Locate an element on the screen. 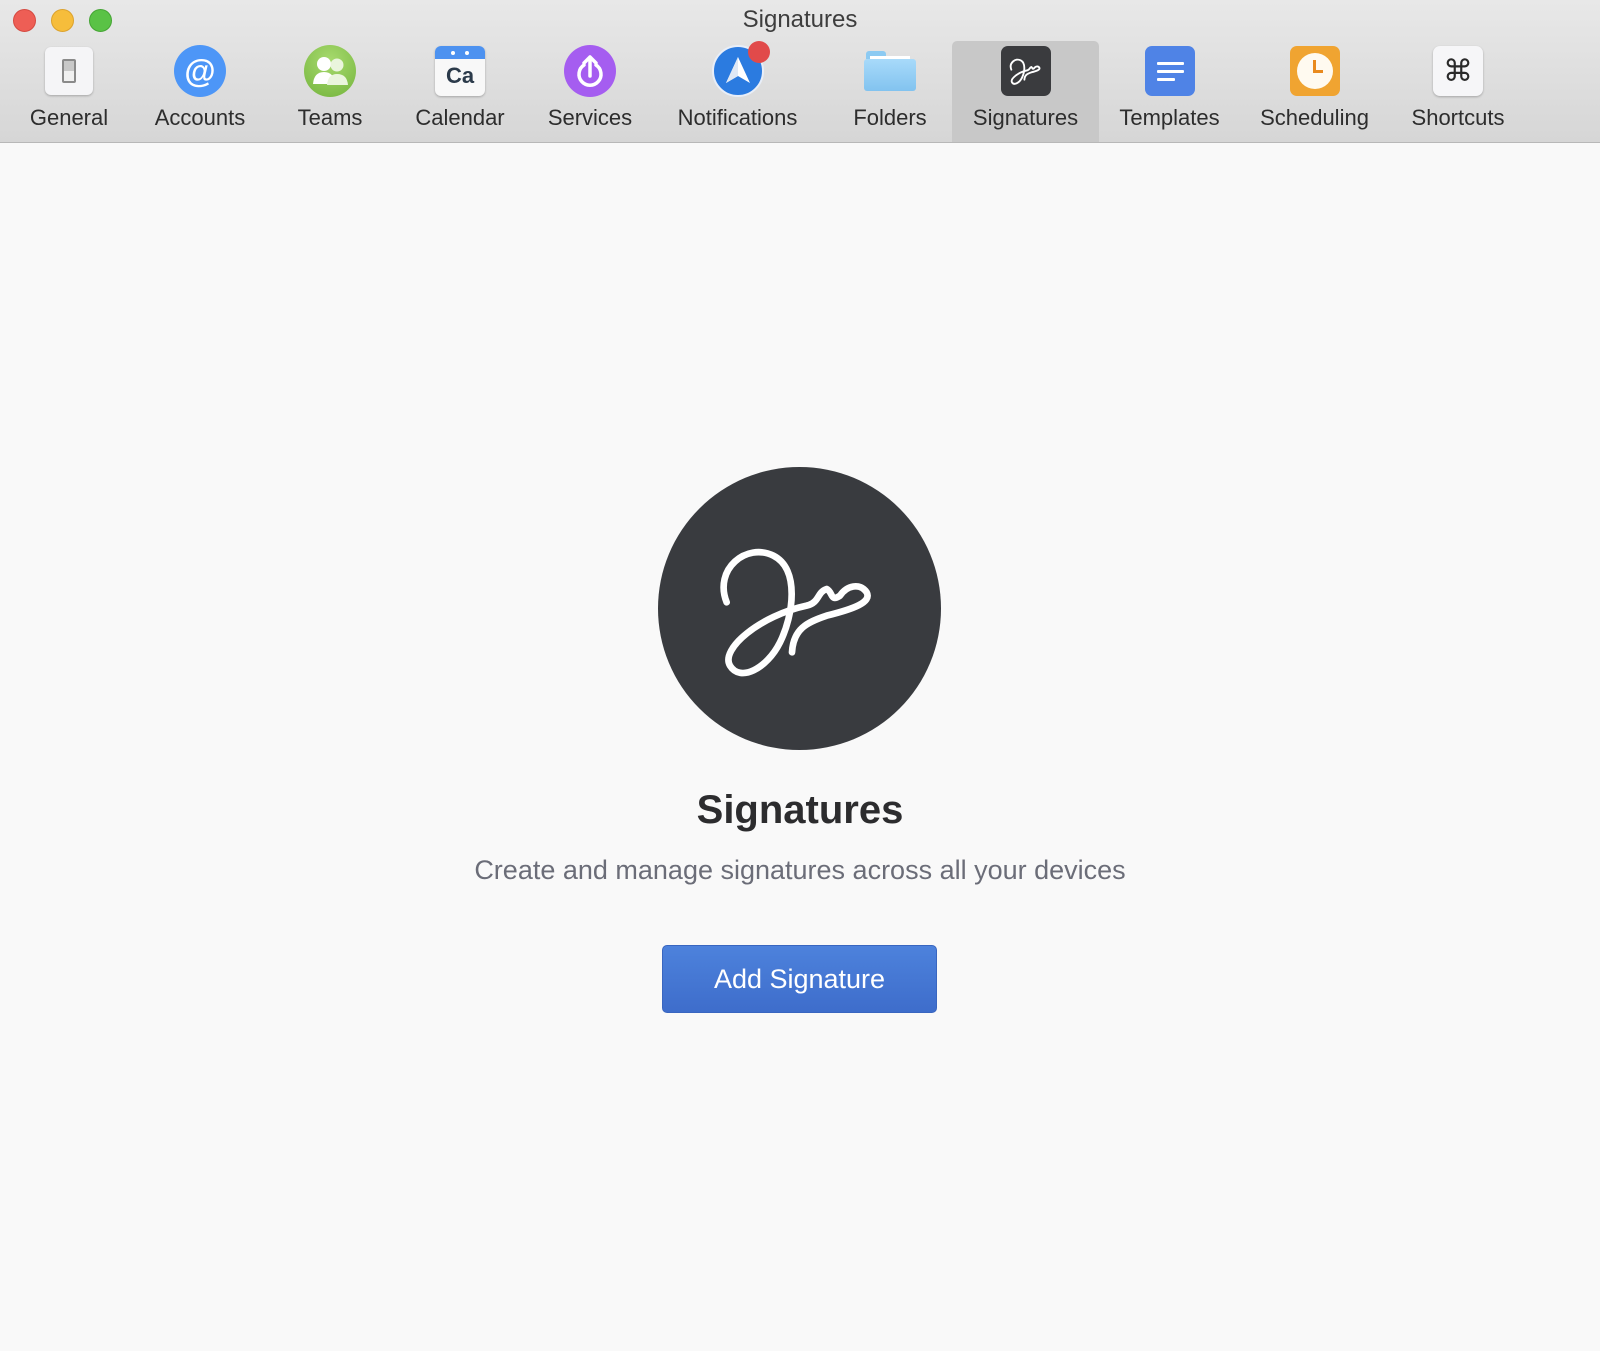  signature-hero-icon is located at coordinates (799, 608).